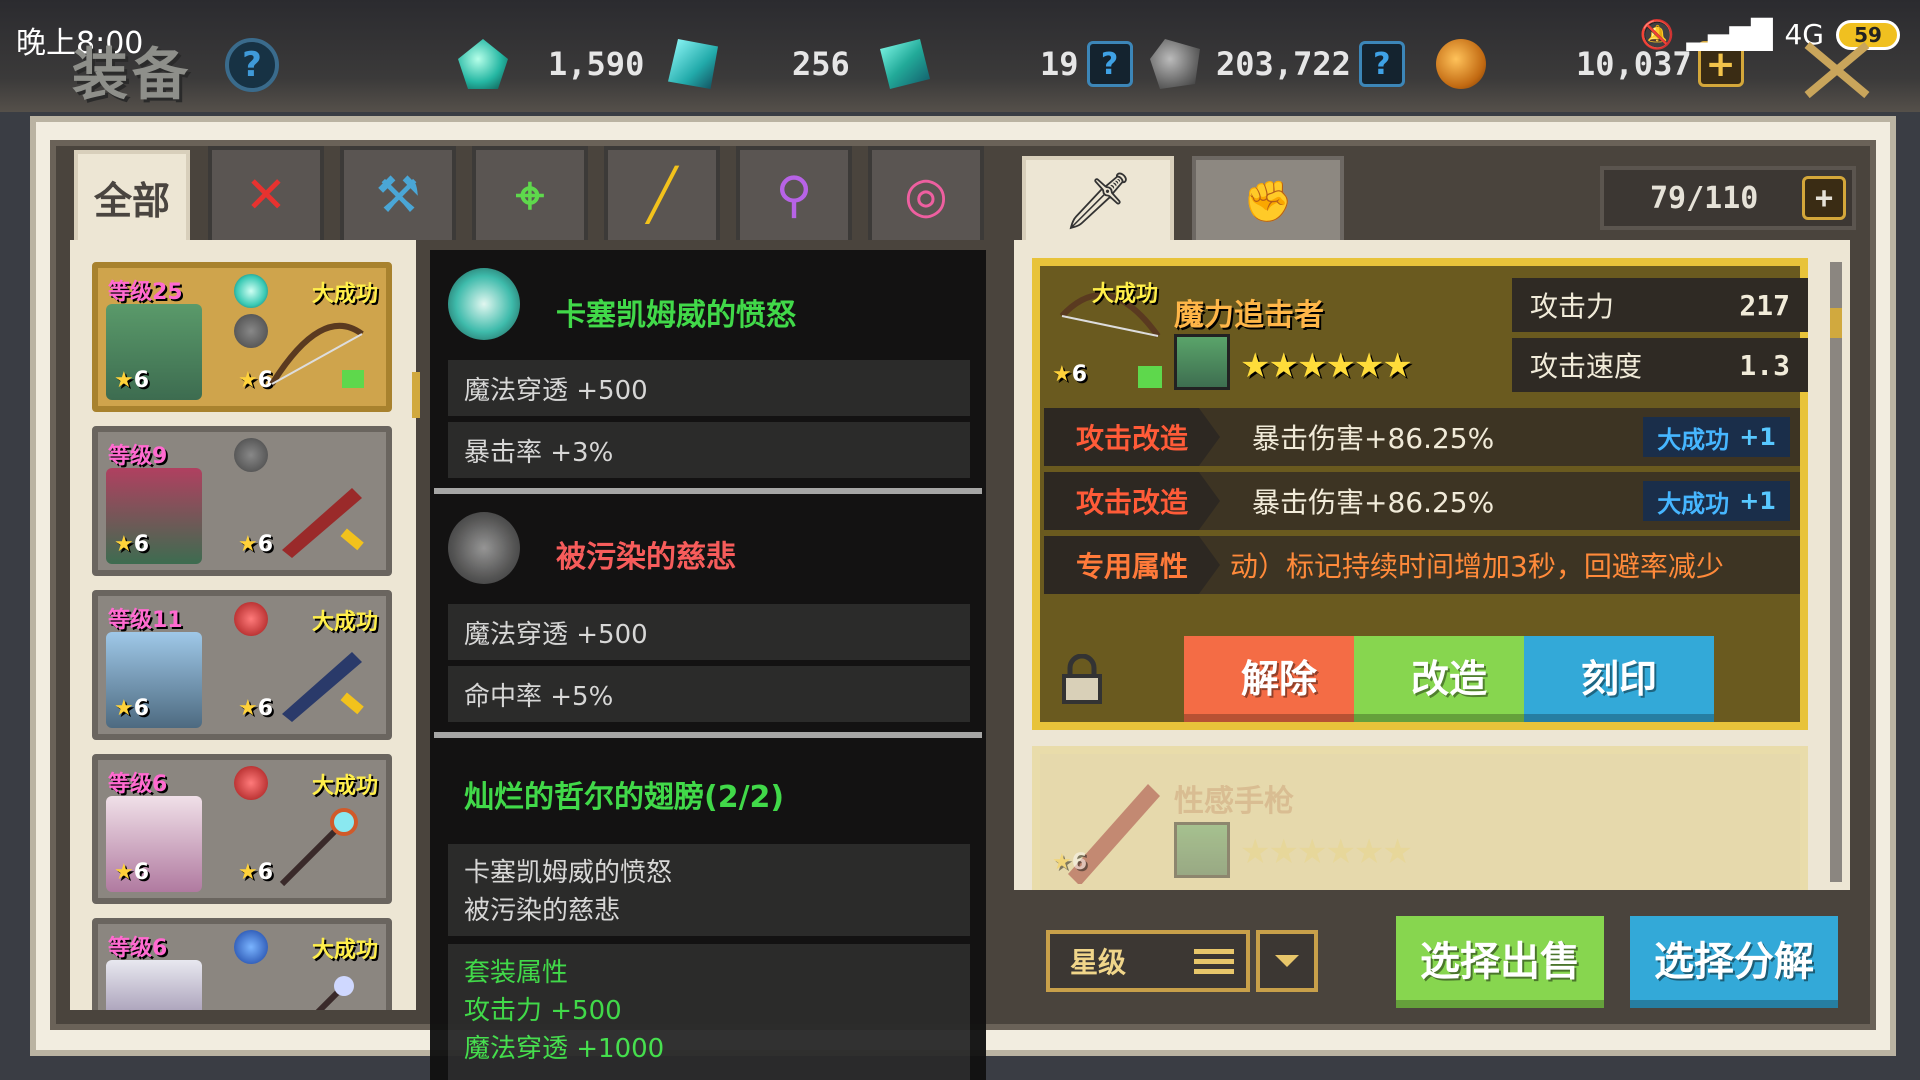  Describe the element at coordinates (1098, 962) in the screenshot. I see `sort-label: 星级` at that location.